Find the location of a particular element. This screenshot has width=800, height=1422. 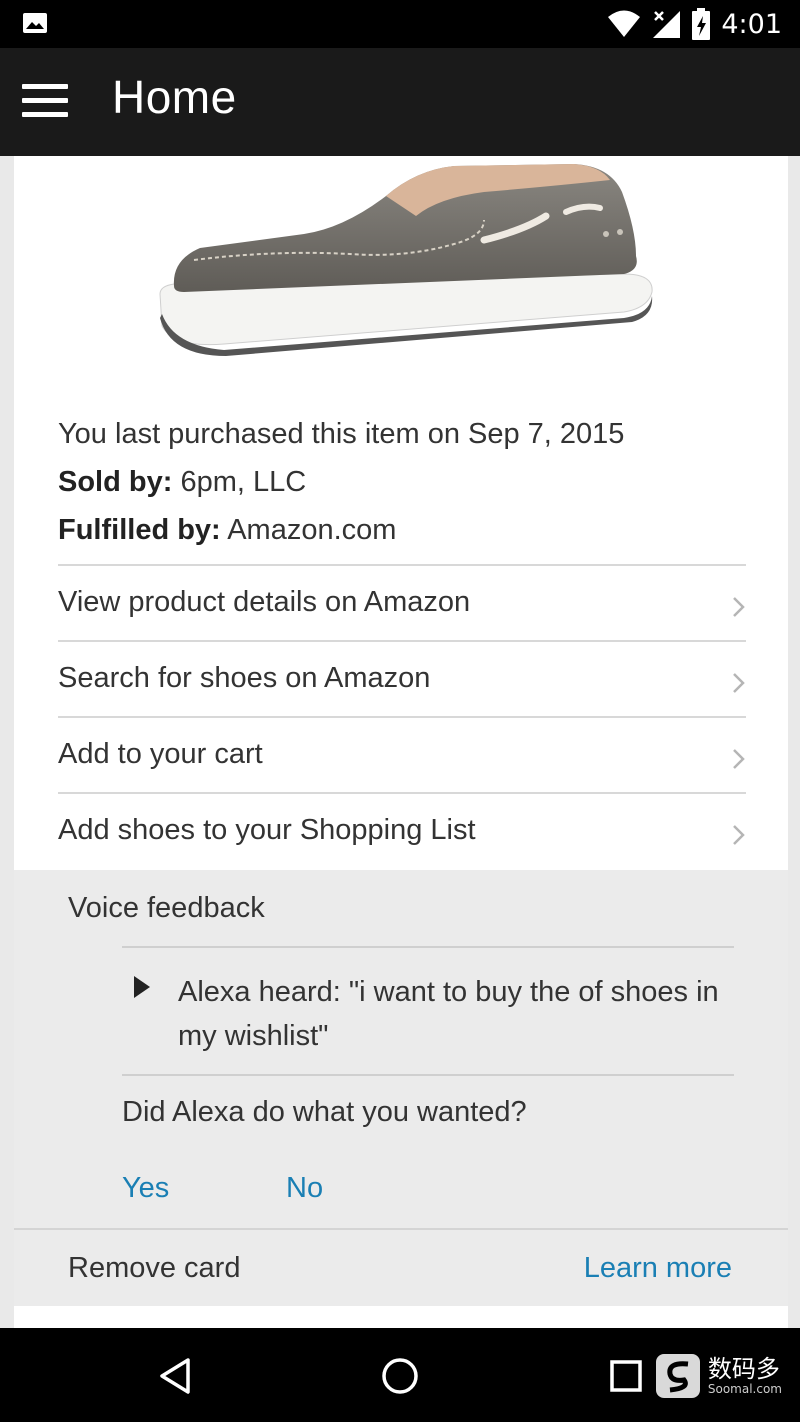

sold-by-value: 6pm, LLC is located at coordinates (243, 482).